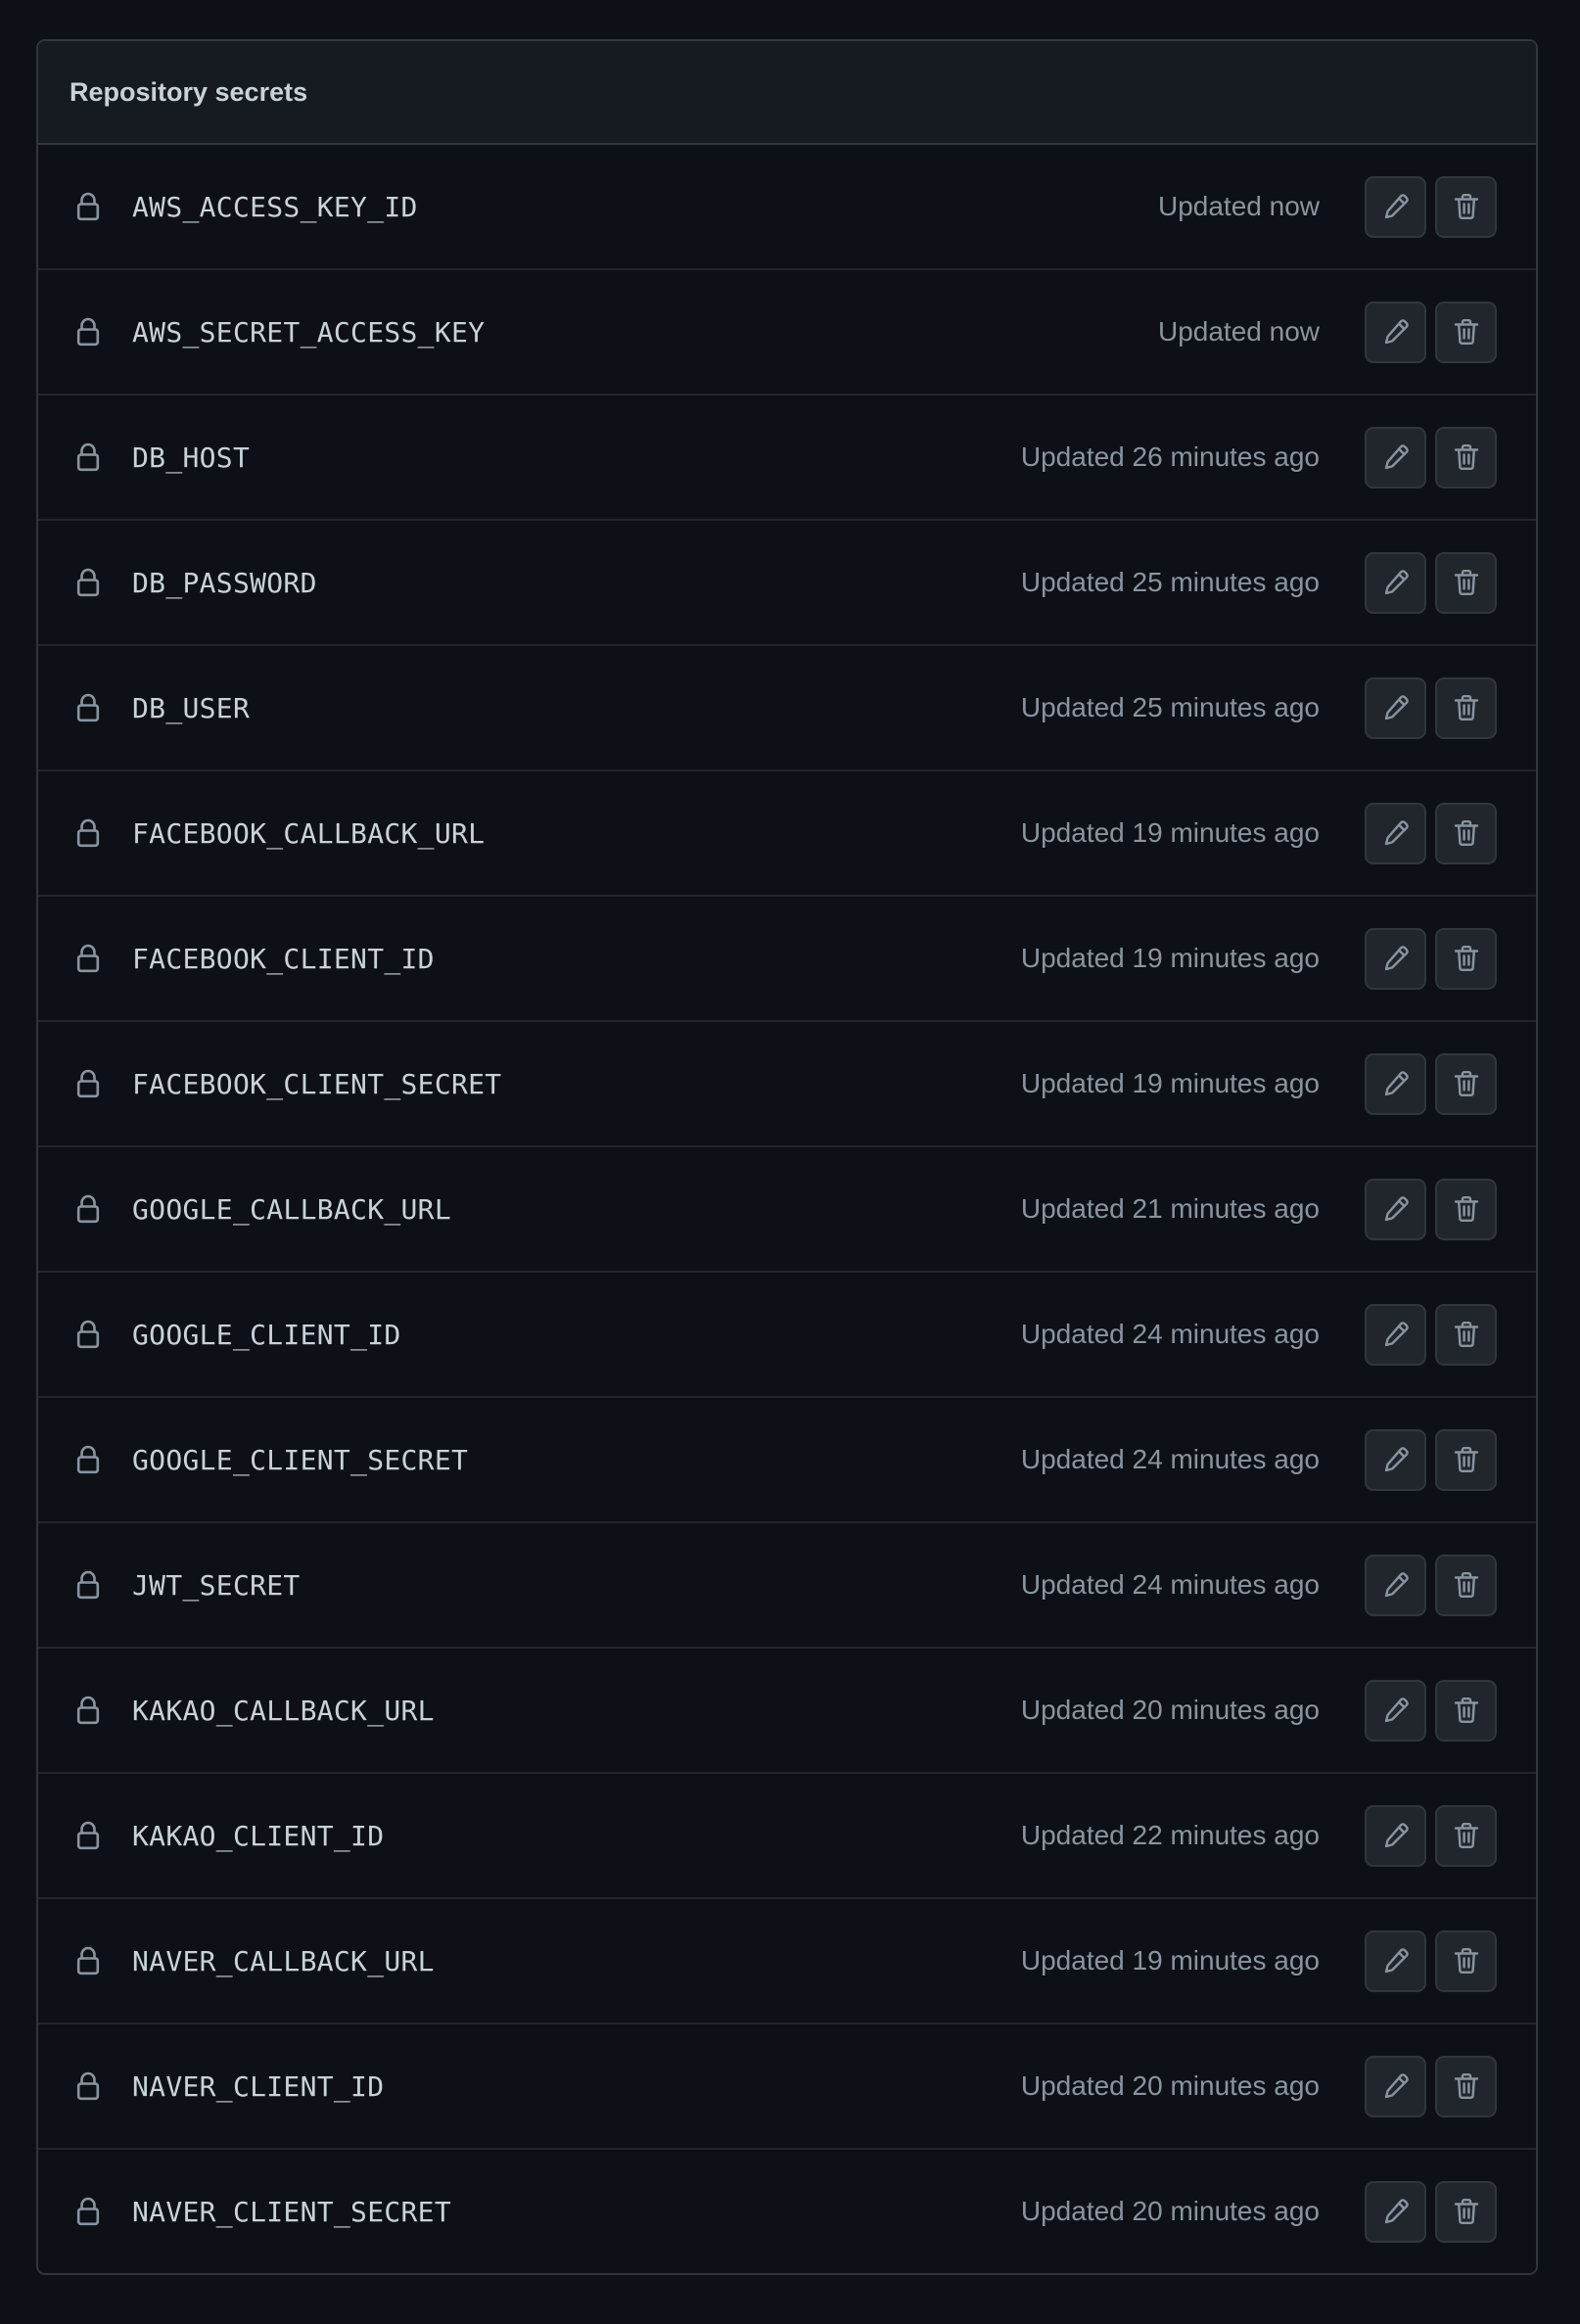 Image resolution: width=1580 pixels, height=2324 pixels. What do you see at coordinates (787, 583) in the screenshot?
I see `secret-row: DB_PASSWORD Updated 25 minutes ago` at bounding box center [787, 583].